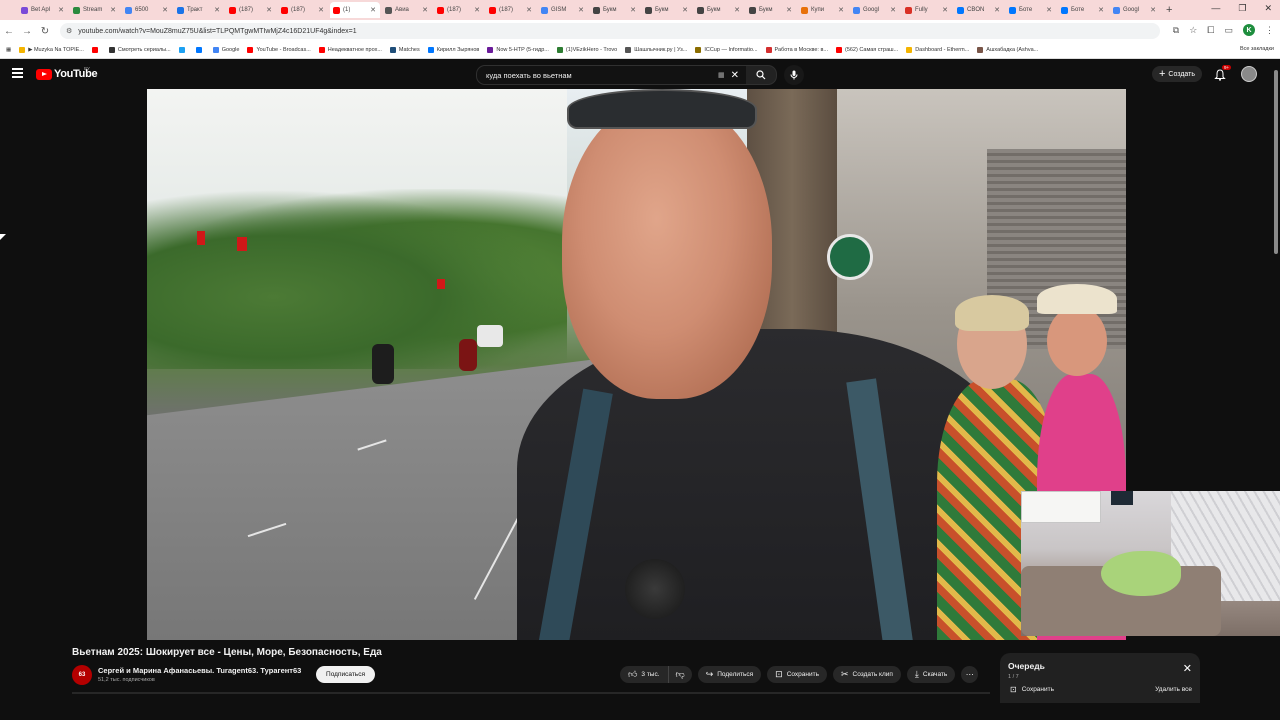 The image size is (1280, 720). I want to click on browser-tab: Купи ✕, so click(823, 10).